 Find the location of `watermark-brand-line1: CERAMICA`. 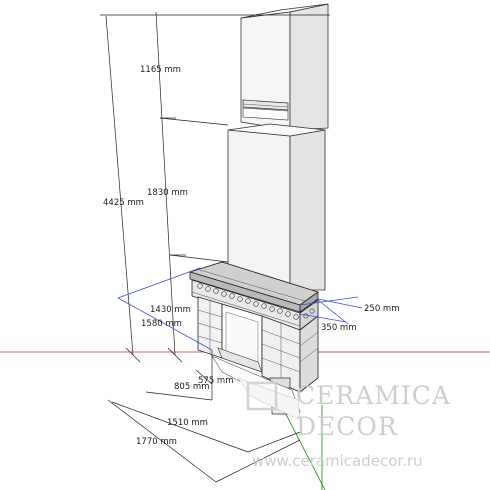

watermark-brand-line1: CERAMICA is located at coordinates (373, 395).